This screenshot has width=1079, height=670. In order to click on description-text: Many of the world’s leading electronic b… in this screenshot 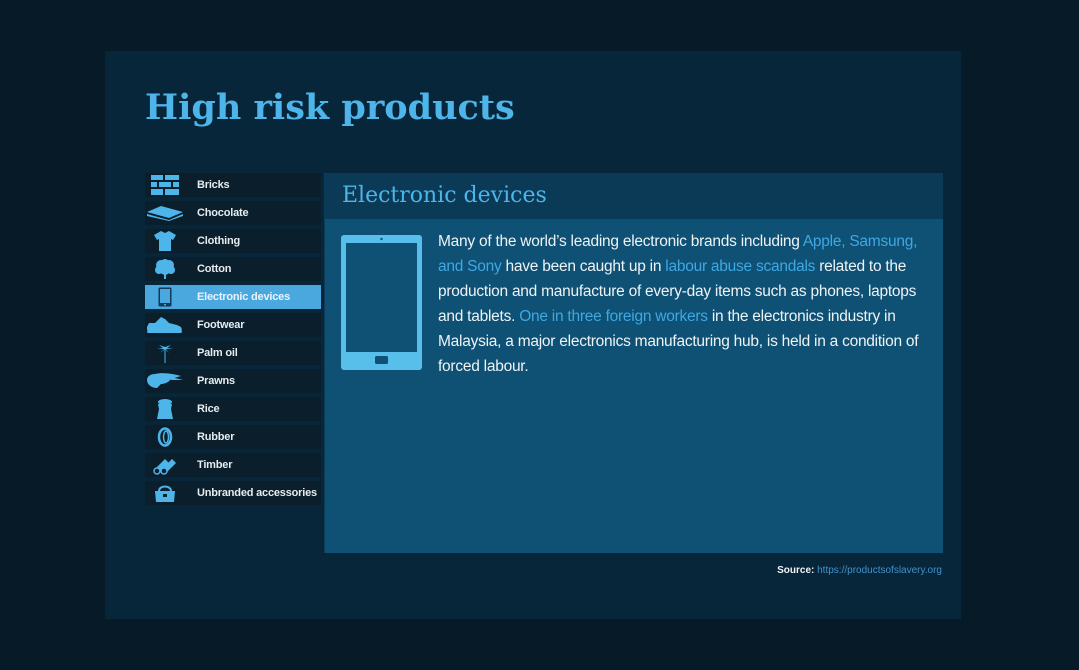, I will do `click(620, 241)`.